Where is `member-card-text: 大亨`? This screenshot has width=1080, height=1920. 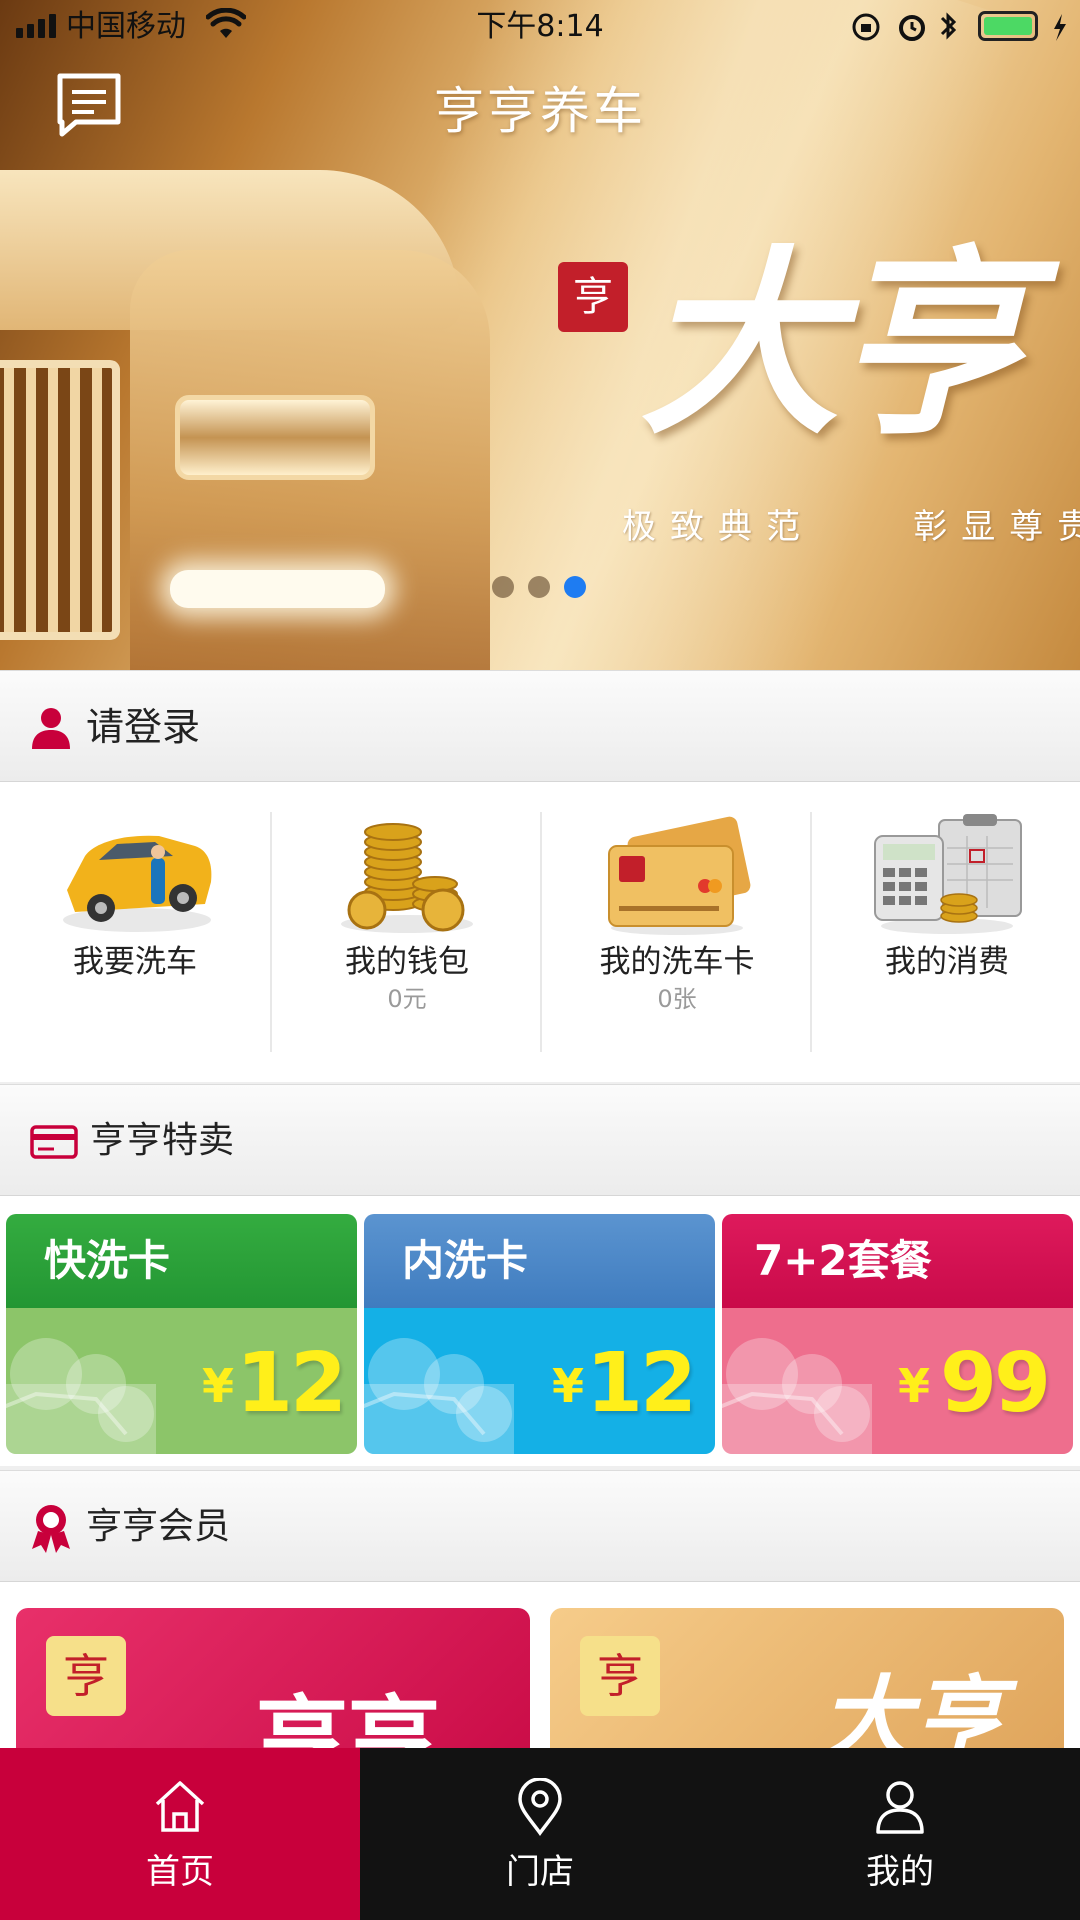
member-card-text: 大亨 is located at coordinates (912, 1707).